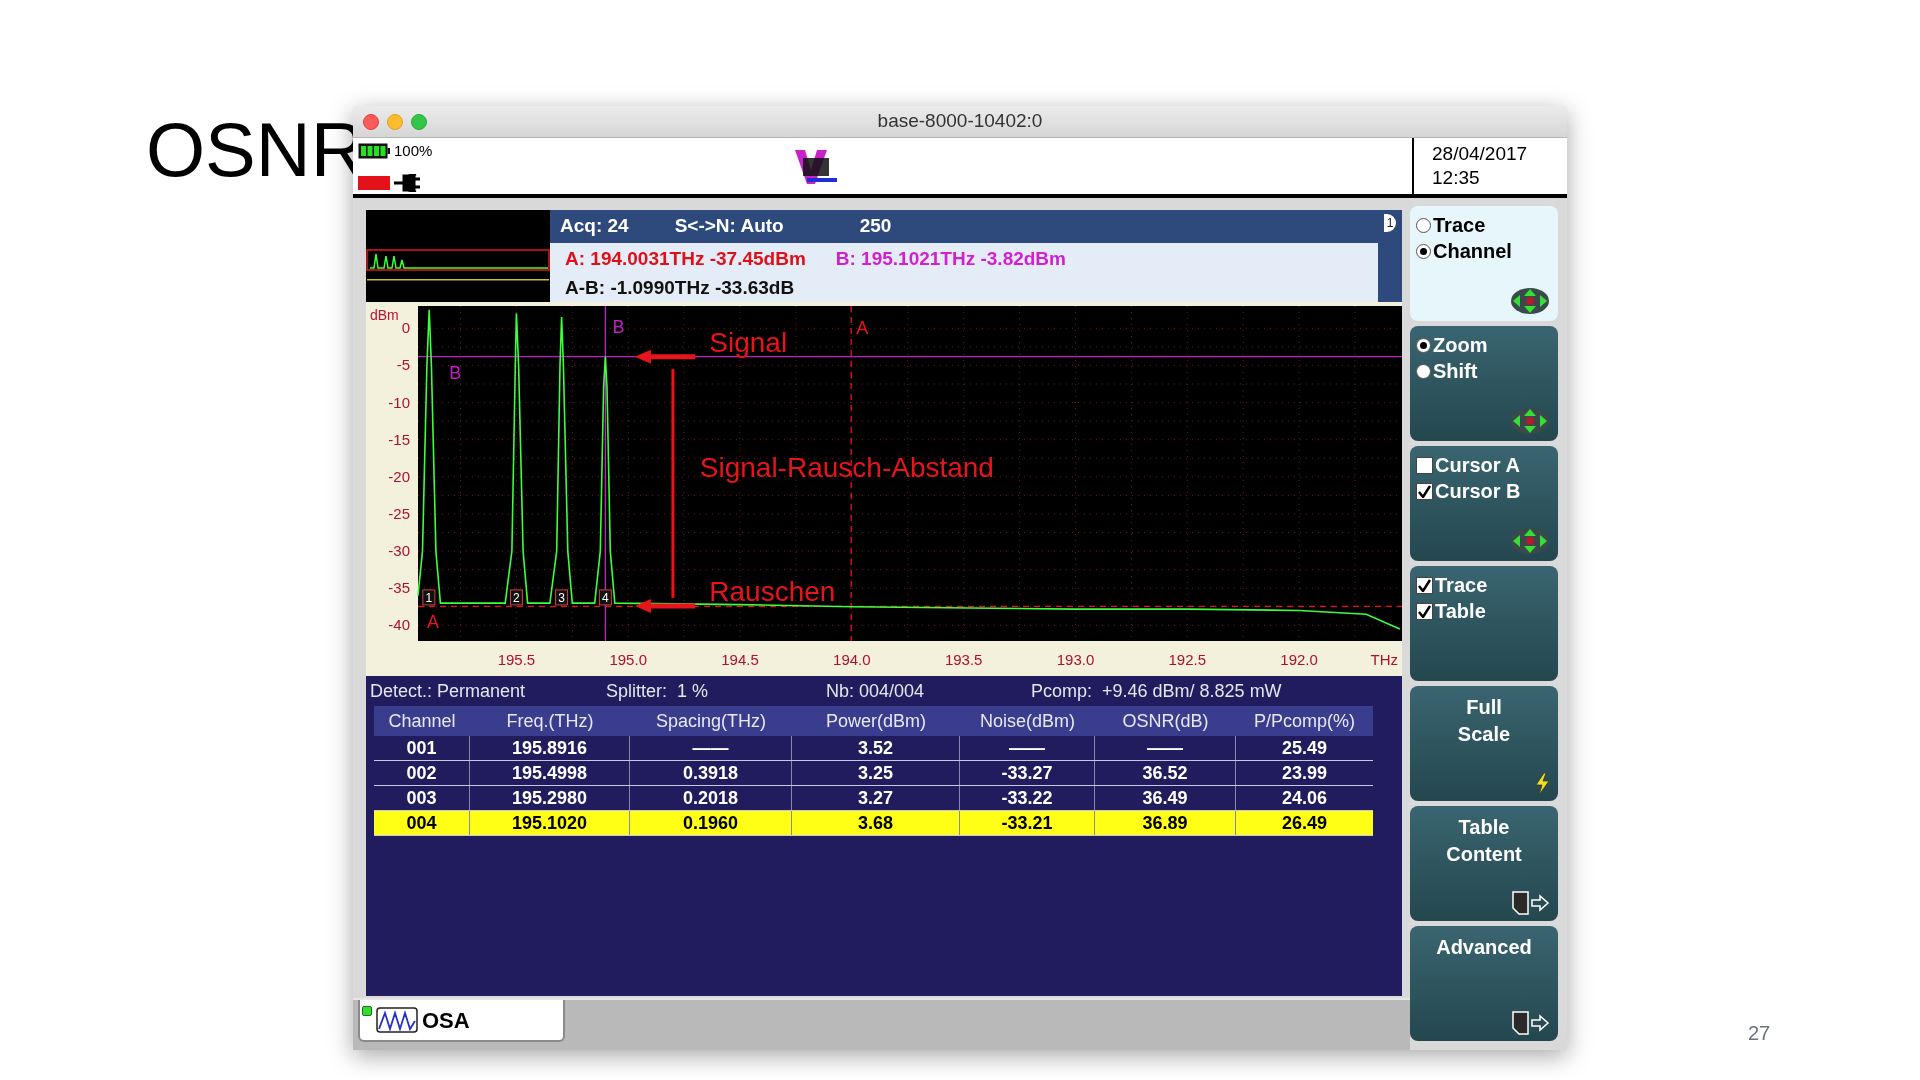 The width and height of the screenshot is (1920, 1080). Describe the element at coordinates (1027, 823) in the screenshot. I see `table-cell: -33.21` at that location.